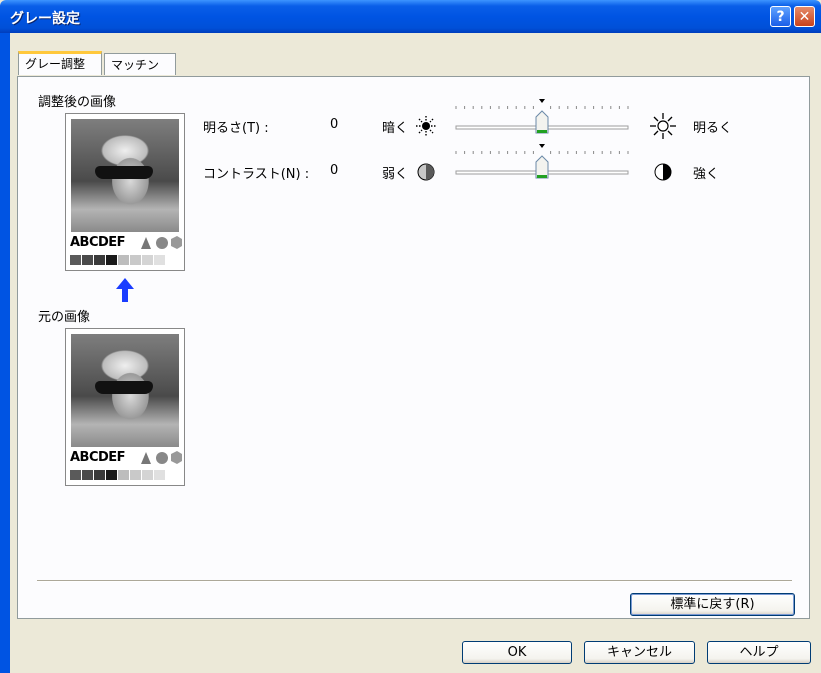 The width and height of the screenshot is (821, 673). I want to click on adjusted-image-preview: ABCDEF, so click(125, 192).